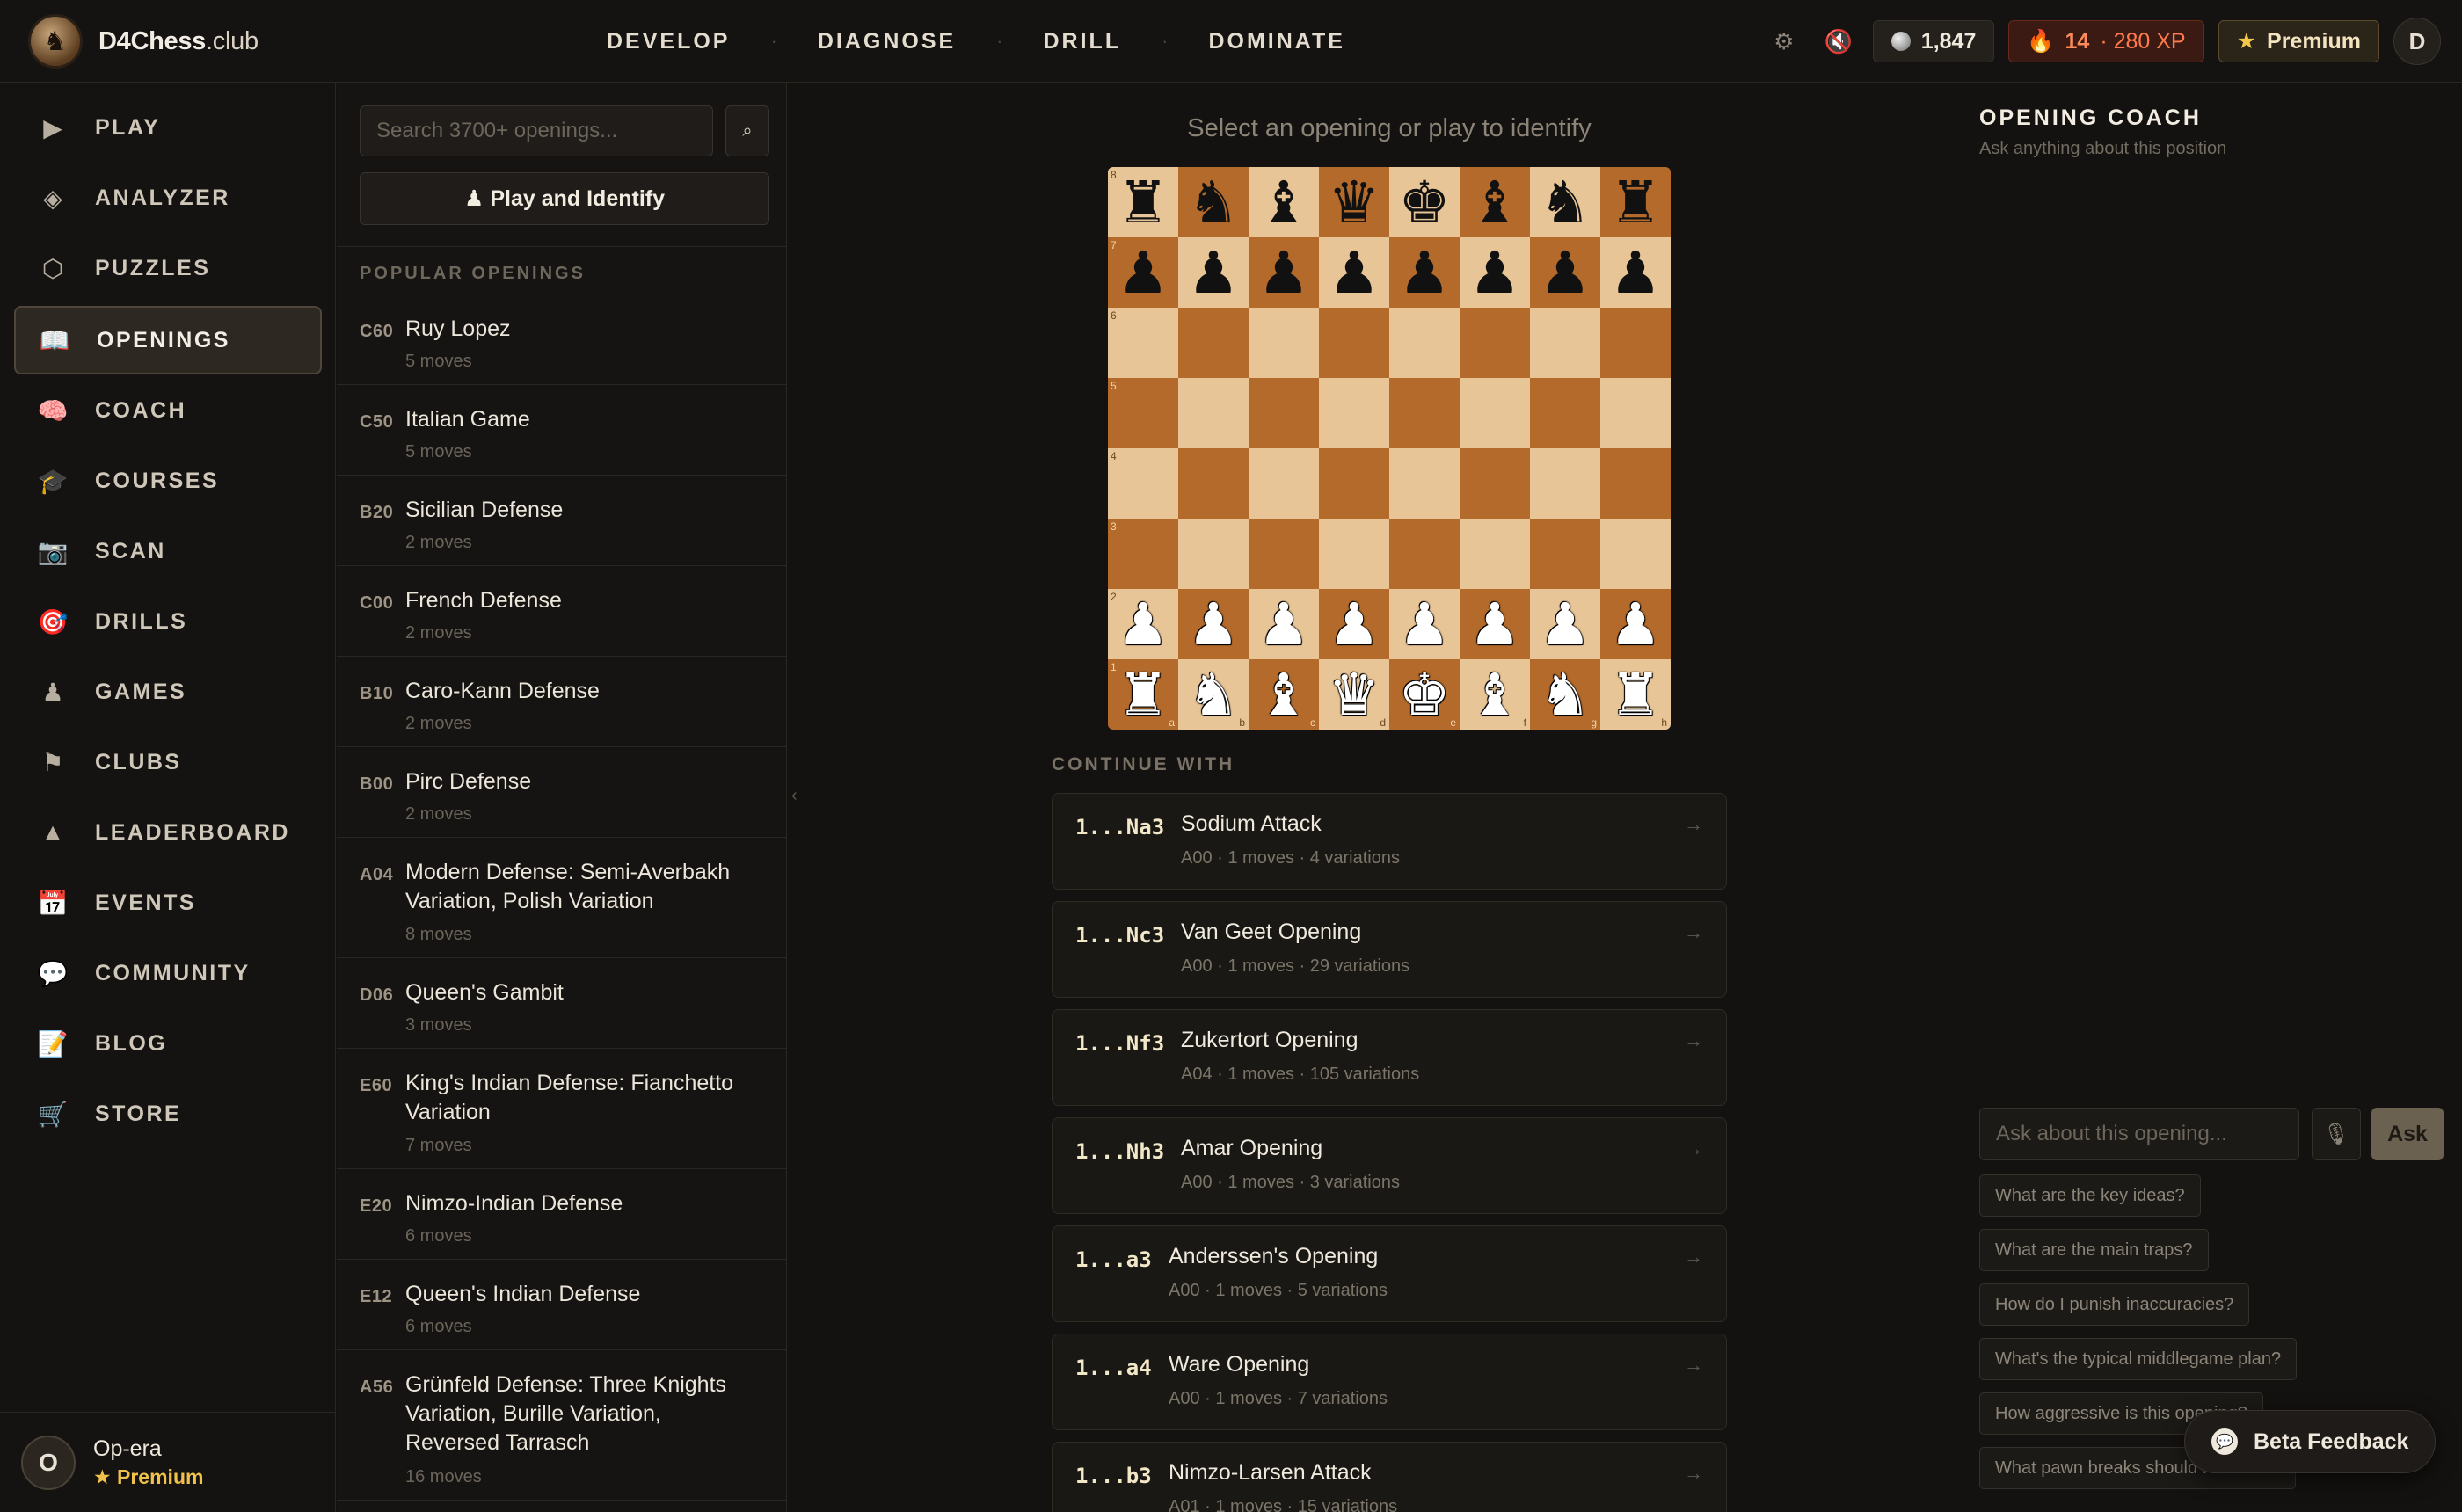  What do you see at coordinates (168, 903) in the screenshot?
I see `sidebar-item-events: 📅 EVENTS` at bounding box center [168, 903].